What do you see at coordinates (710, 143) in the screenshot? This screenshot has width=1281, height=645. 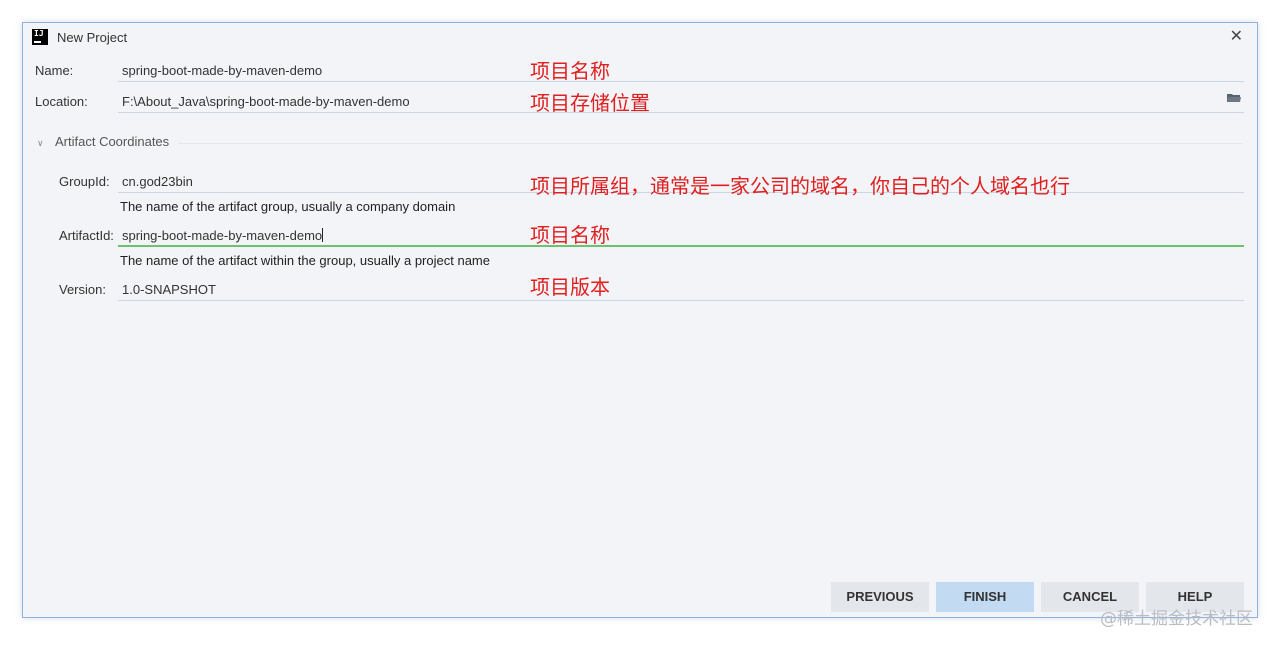 I see `section-divider` at bounding box center [710, 143].